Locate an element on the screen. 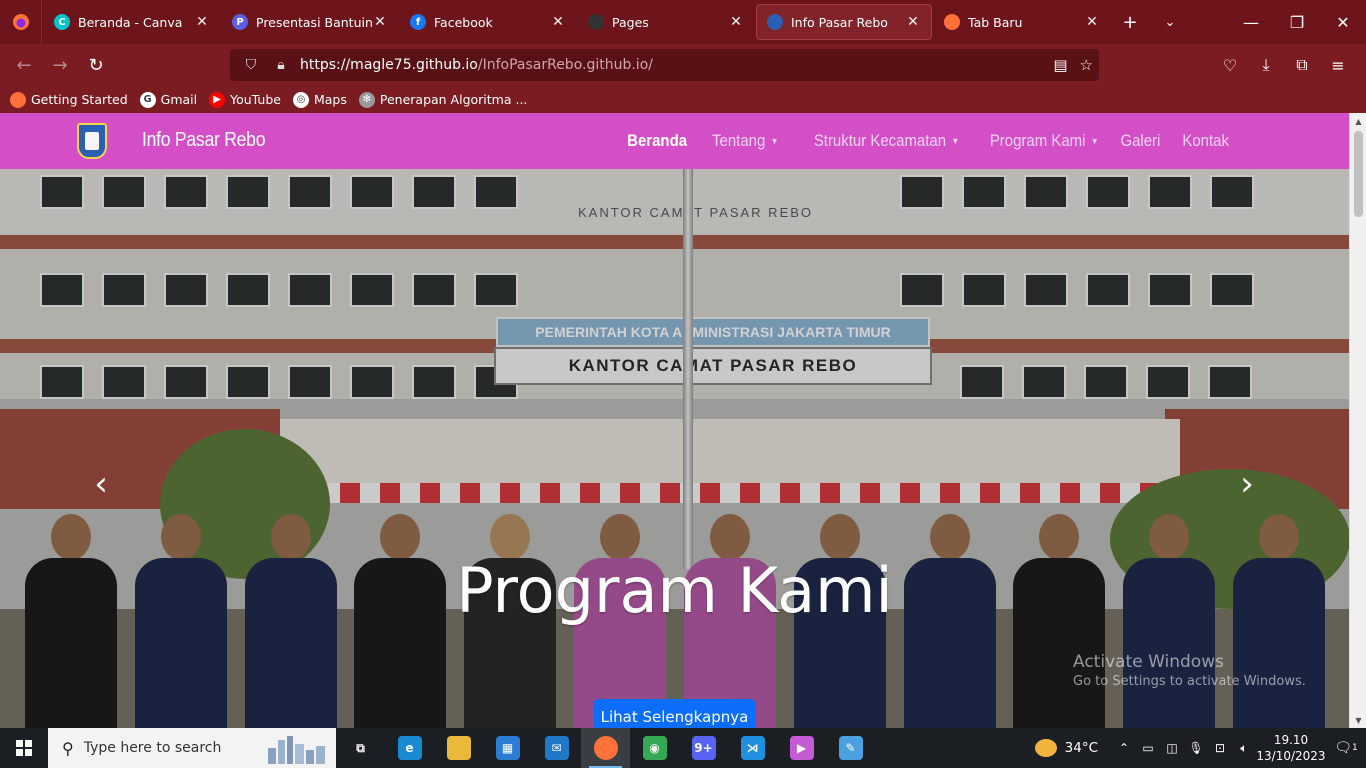 The width and height of the screenshot is (1366, 768). close-window-button: ✕ is located at coordinates (1343, 22).